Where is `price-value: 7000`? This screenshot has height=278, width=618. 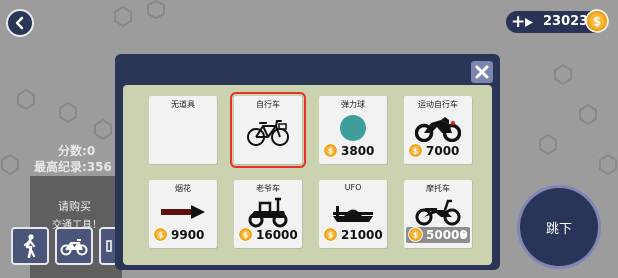
price-value: 7000 is located at coordinates (443, 151).